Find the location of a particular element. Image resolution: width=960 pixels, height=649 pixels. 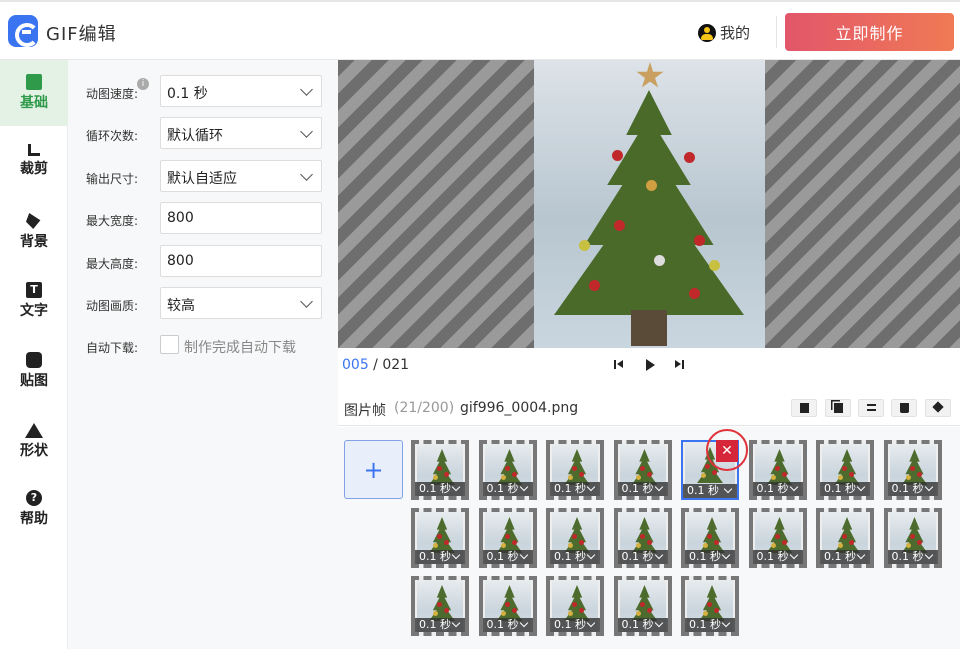

nav-label: 帮助 is located at coordinates (34, 519).